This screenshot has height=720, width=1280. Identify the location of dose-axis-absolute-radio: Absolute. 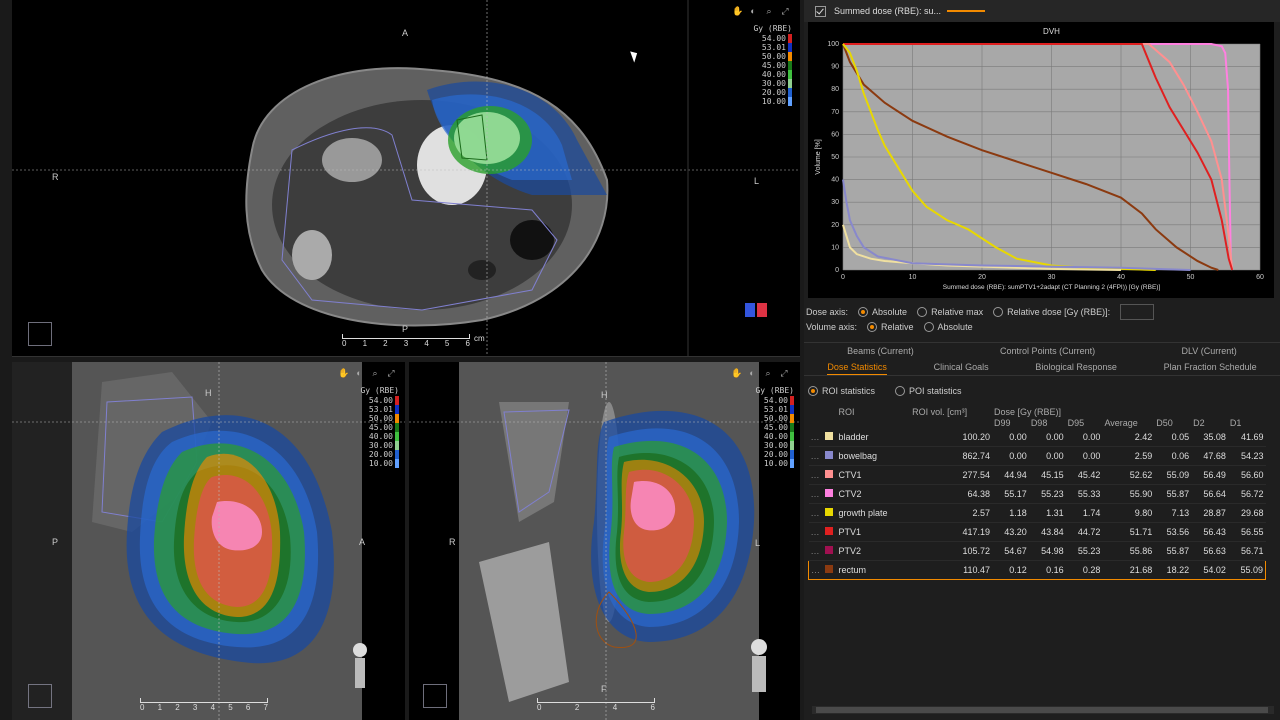
(882, 312).